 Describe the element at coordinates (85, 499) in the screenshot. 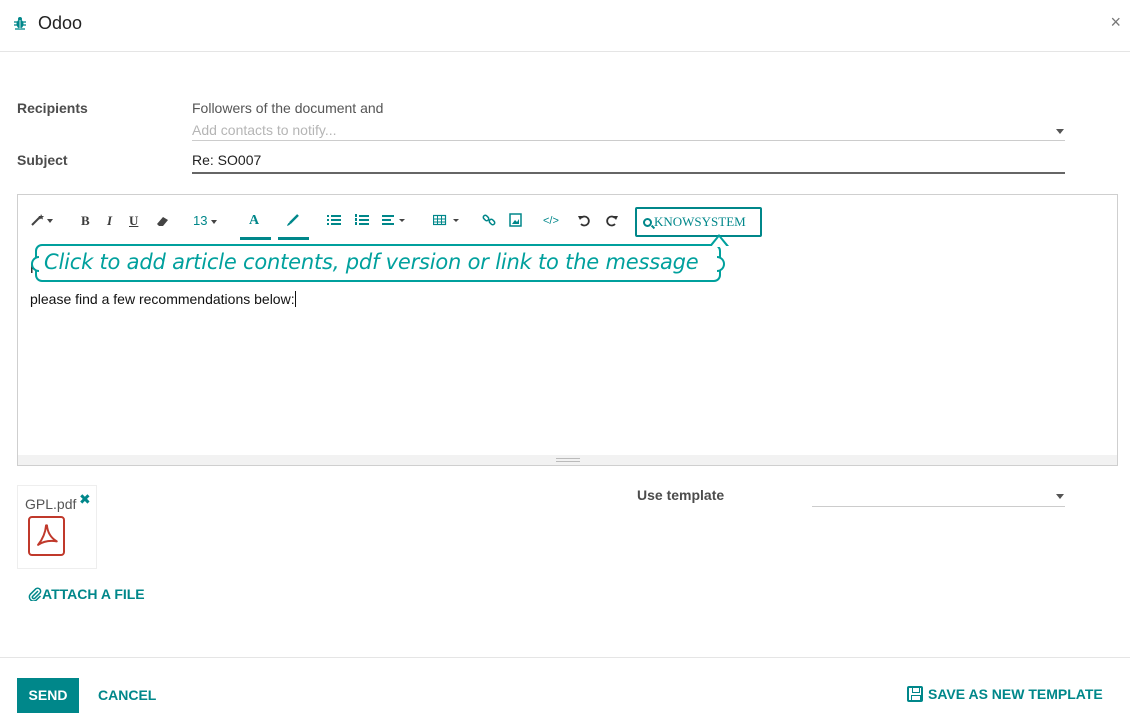

I see `remove-attachment-icon: ✖` at that location.